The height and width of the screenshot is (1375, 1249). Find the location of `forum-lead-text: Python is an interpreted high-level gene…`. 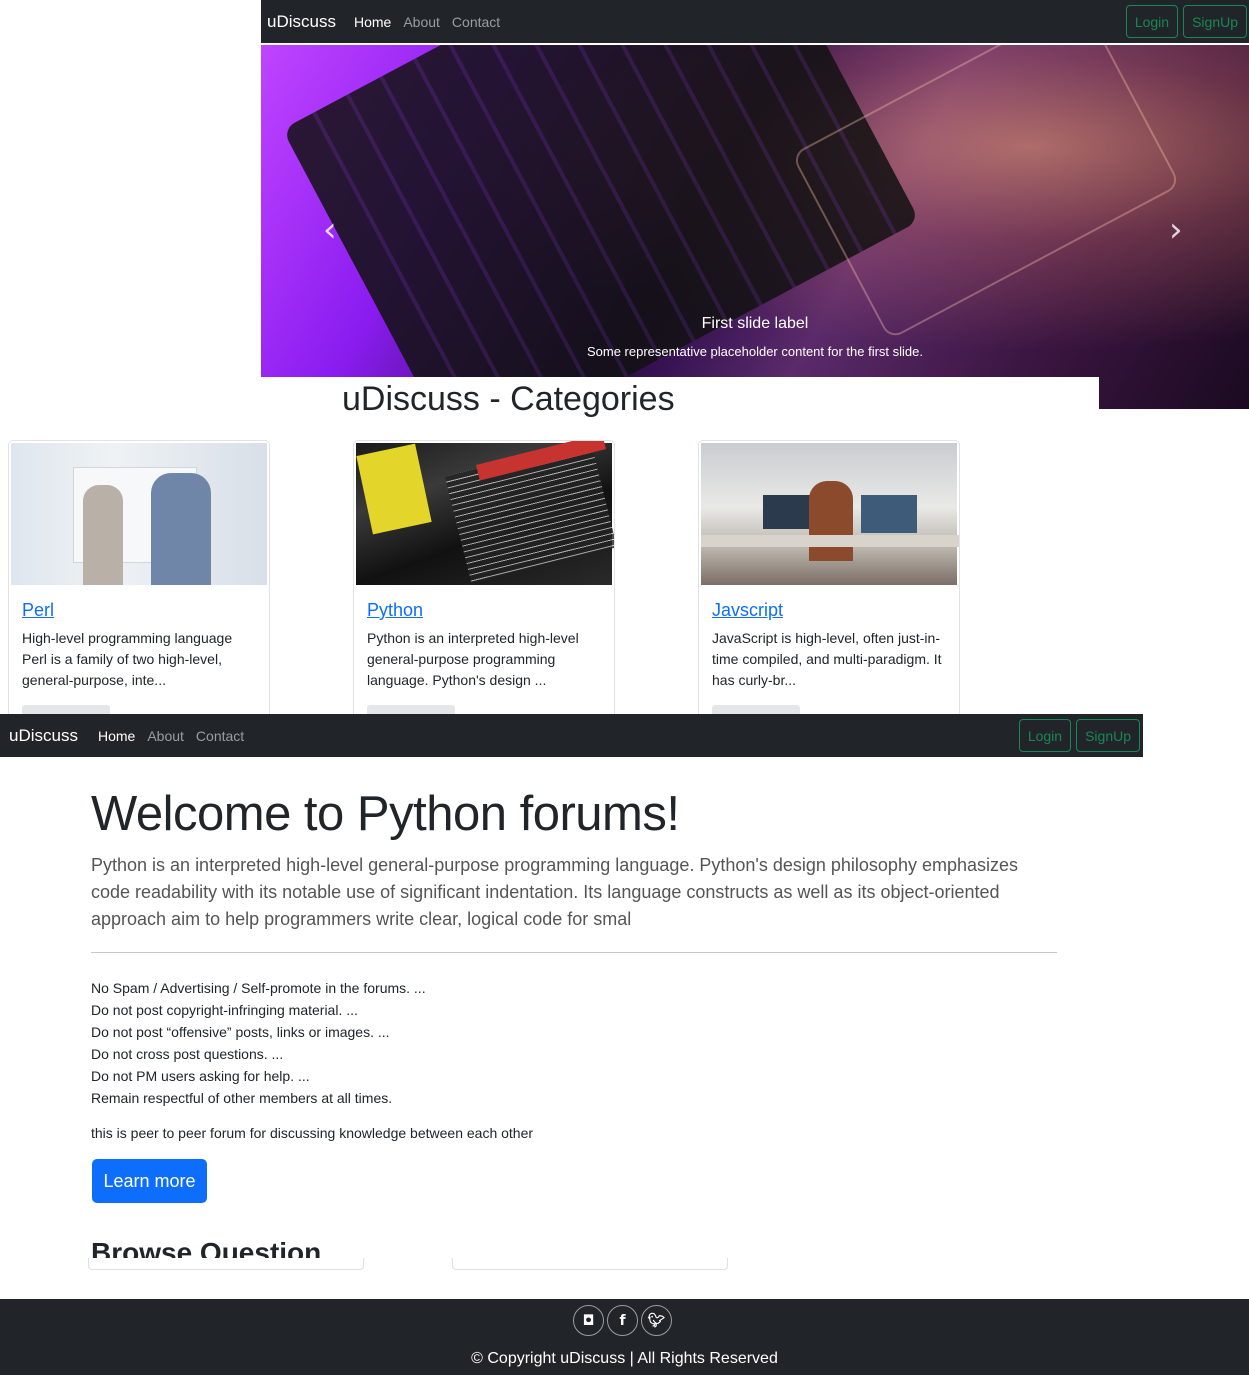

forum-lead-text: Python is an interpreted high-level gene… is located at coordinates (554, 892).